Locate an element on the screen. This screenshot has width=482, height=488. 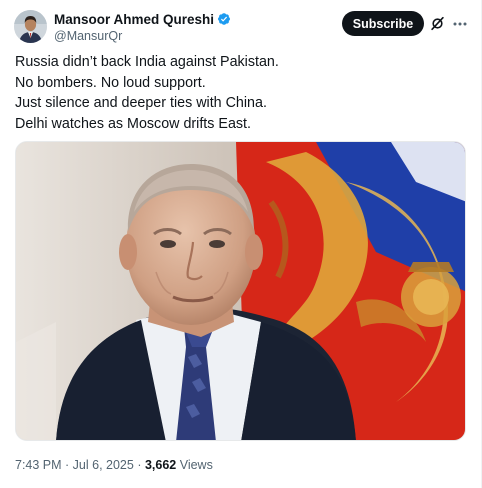
avatar is located at coordinates (30, 26).